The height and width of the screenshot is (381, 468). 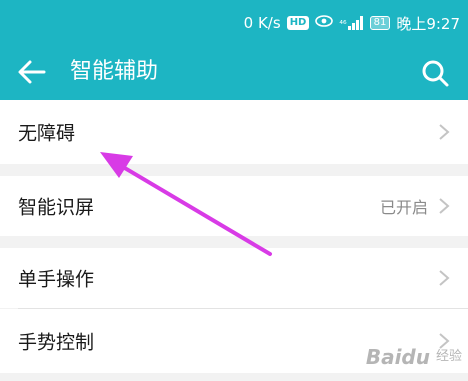 I want to click on search-icon, so click(x=435, y=73).